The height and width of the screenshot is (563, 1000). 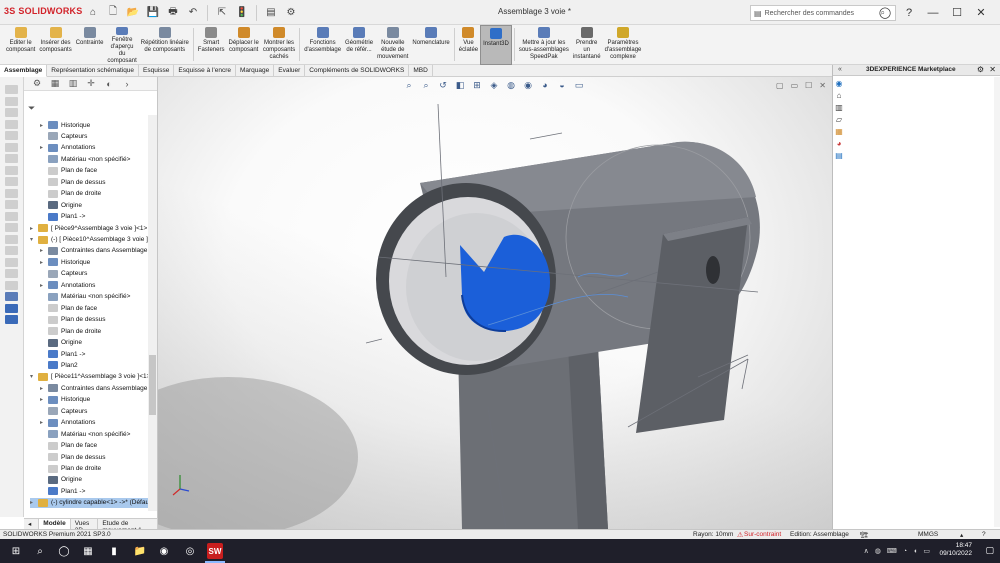 I want to click on settings-icon: ⚙, so click(x=980, y=69).